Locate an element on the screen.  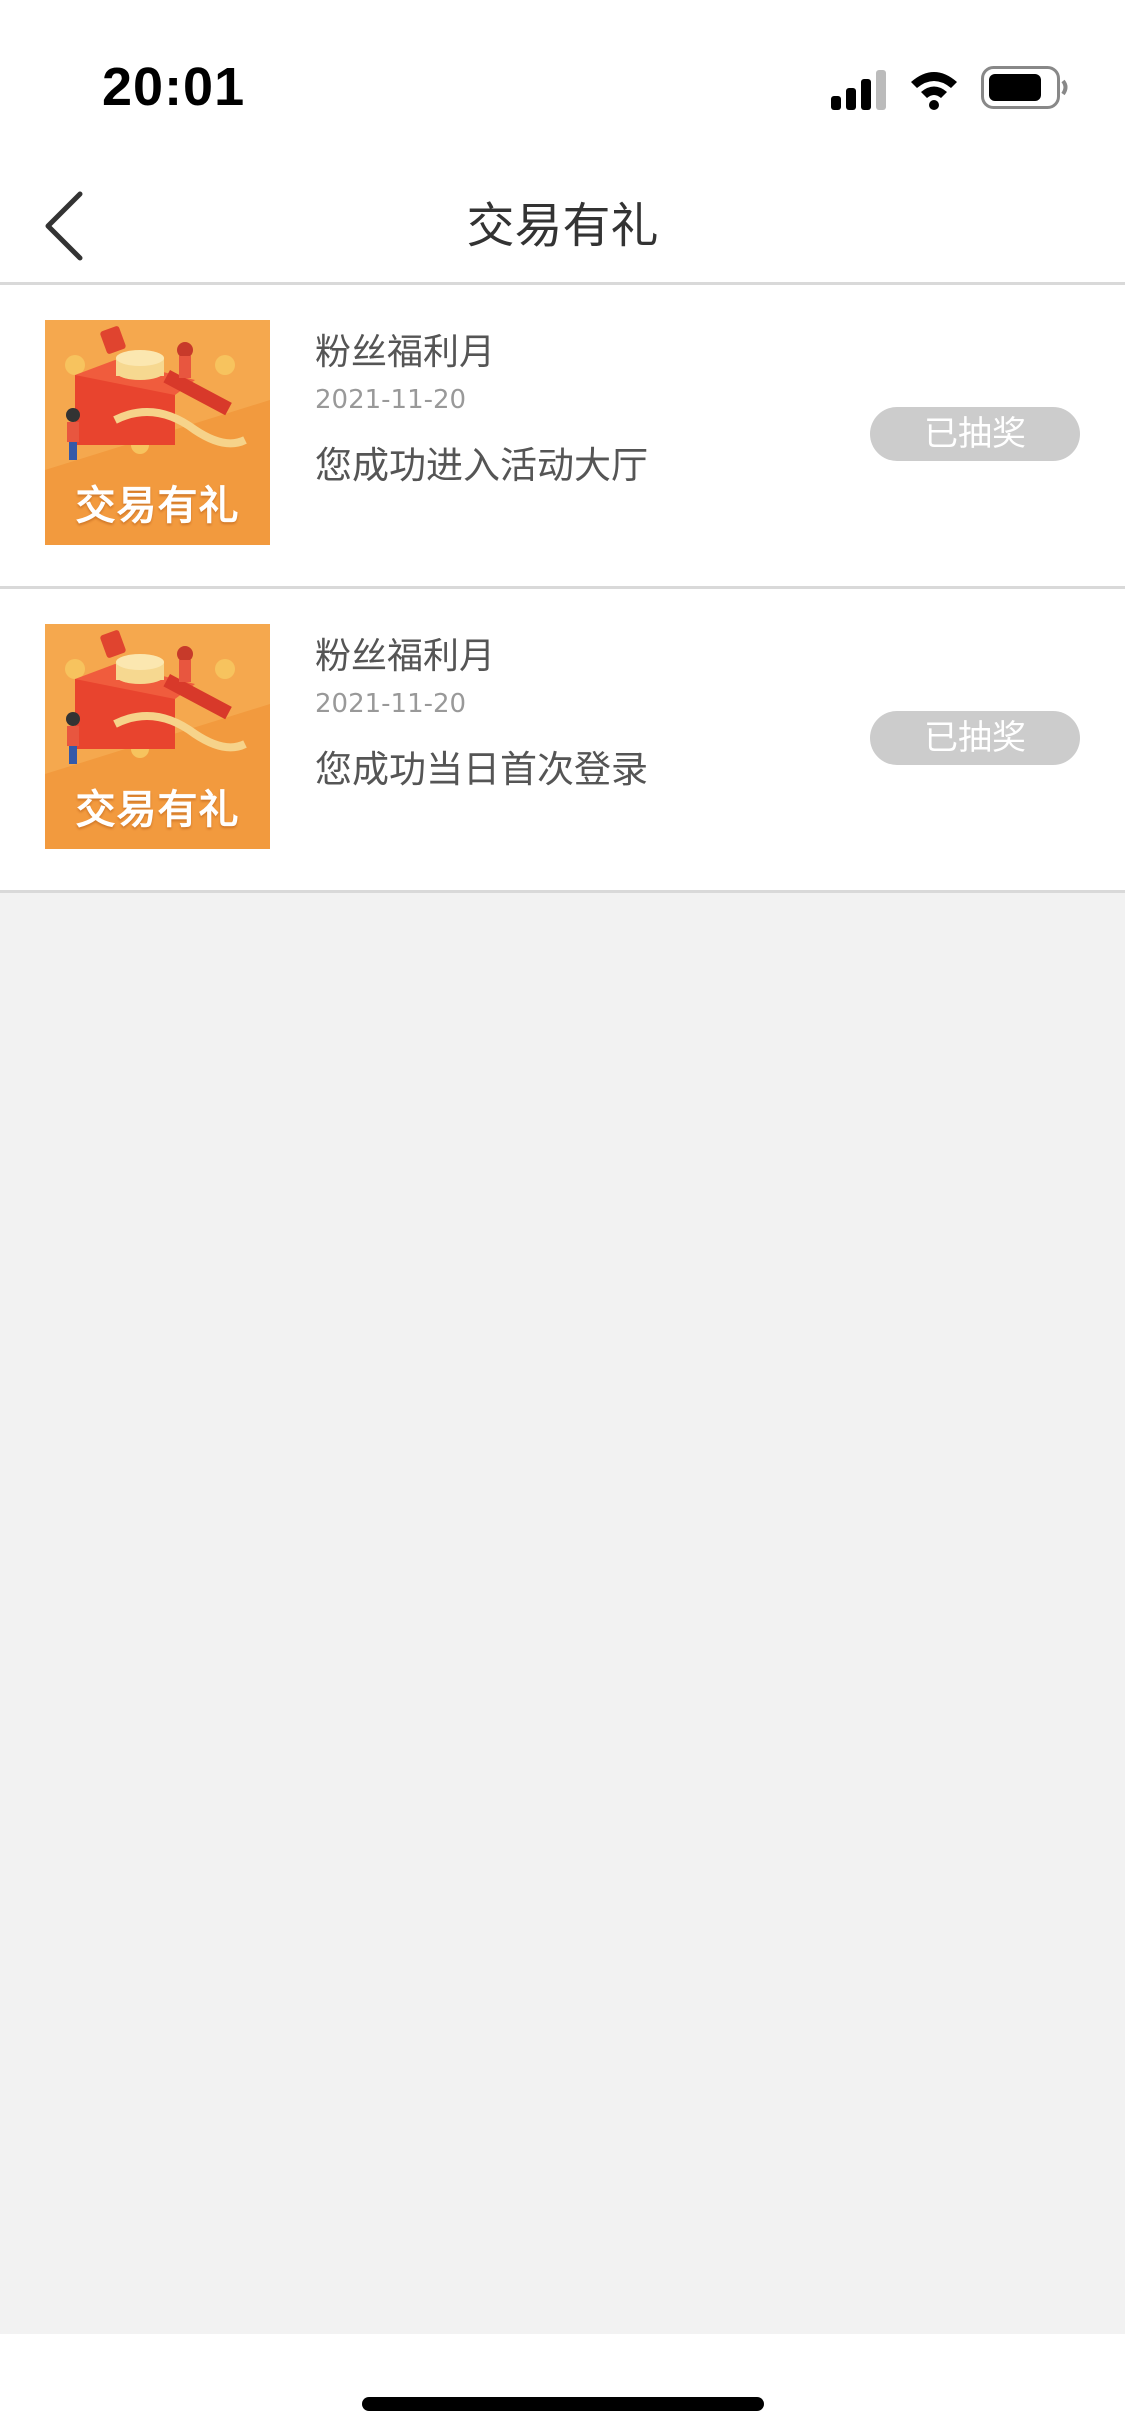
nav-bar: 交易有礼 is located at coordinates (562, 227).